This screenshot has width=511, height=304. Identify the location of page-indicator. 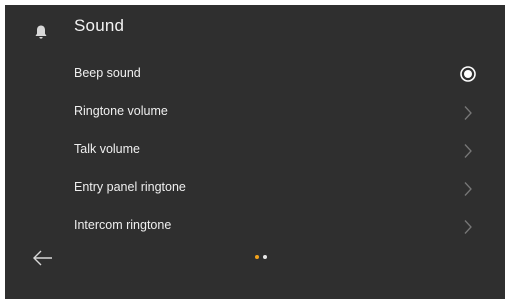
(265, 258).